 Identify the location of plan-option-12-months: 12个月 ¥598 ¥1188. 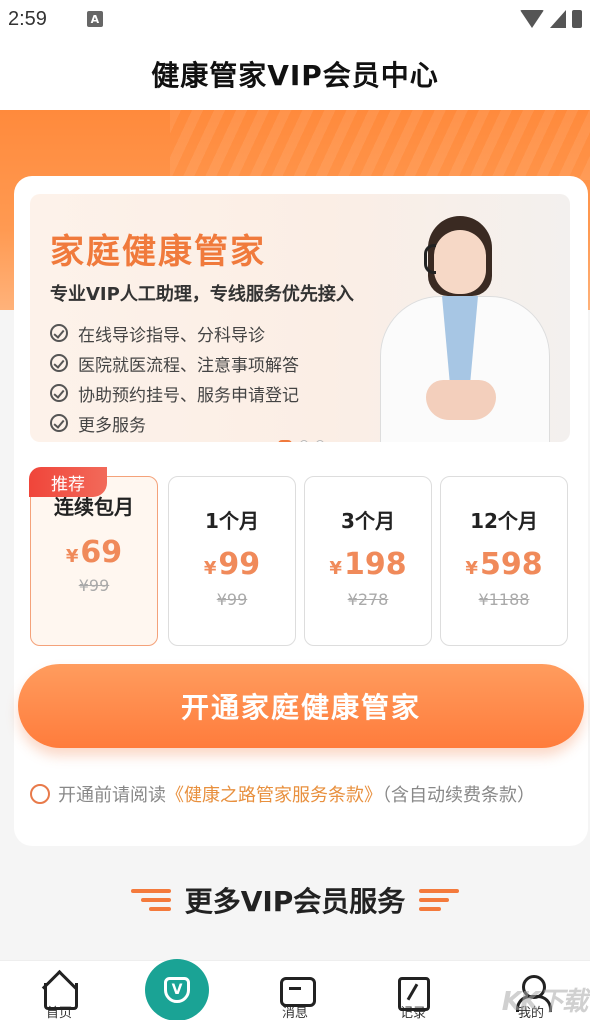
(504, 561).